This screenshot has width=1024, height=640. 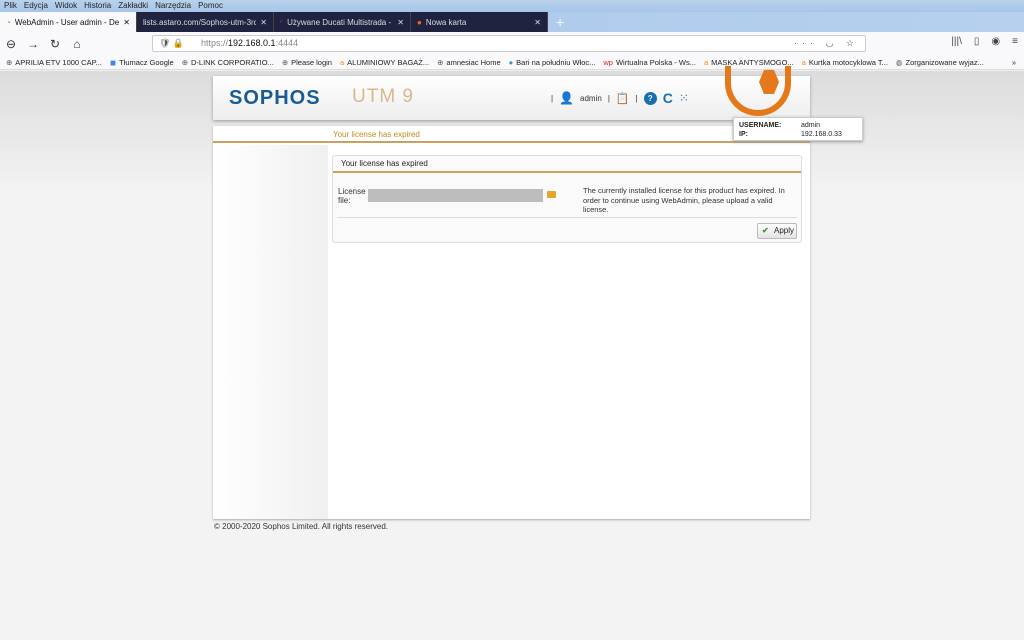 What do you see at coordinates (777, 231) in the screenshot?
I see `apply-button: ✔ Apply` at bounding box center [777, 231].